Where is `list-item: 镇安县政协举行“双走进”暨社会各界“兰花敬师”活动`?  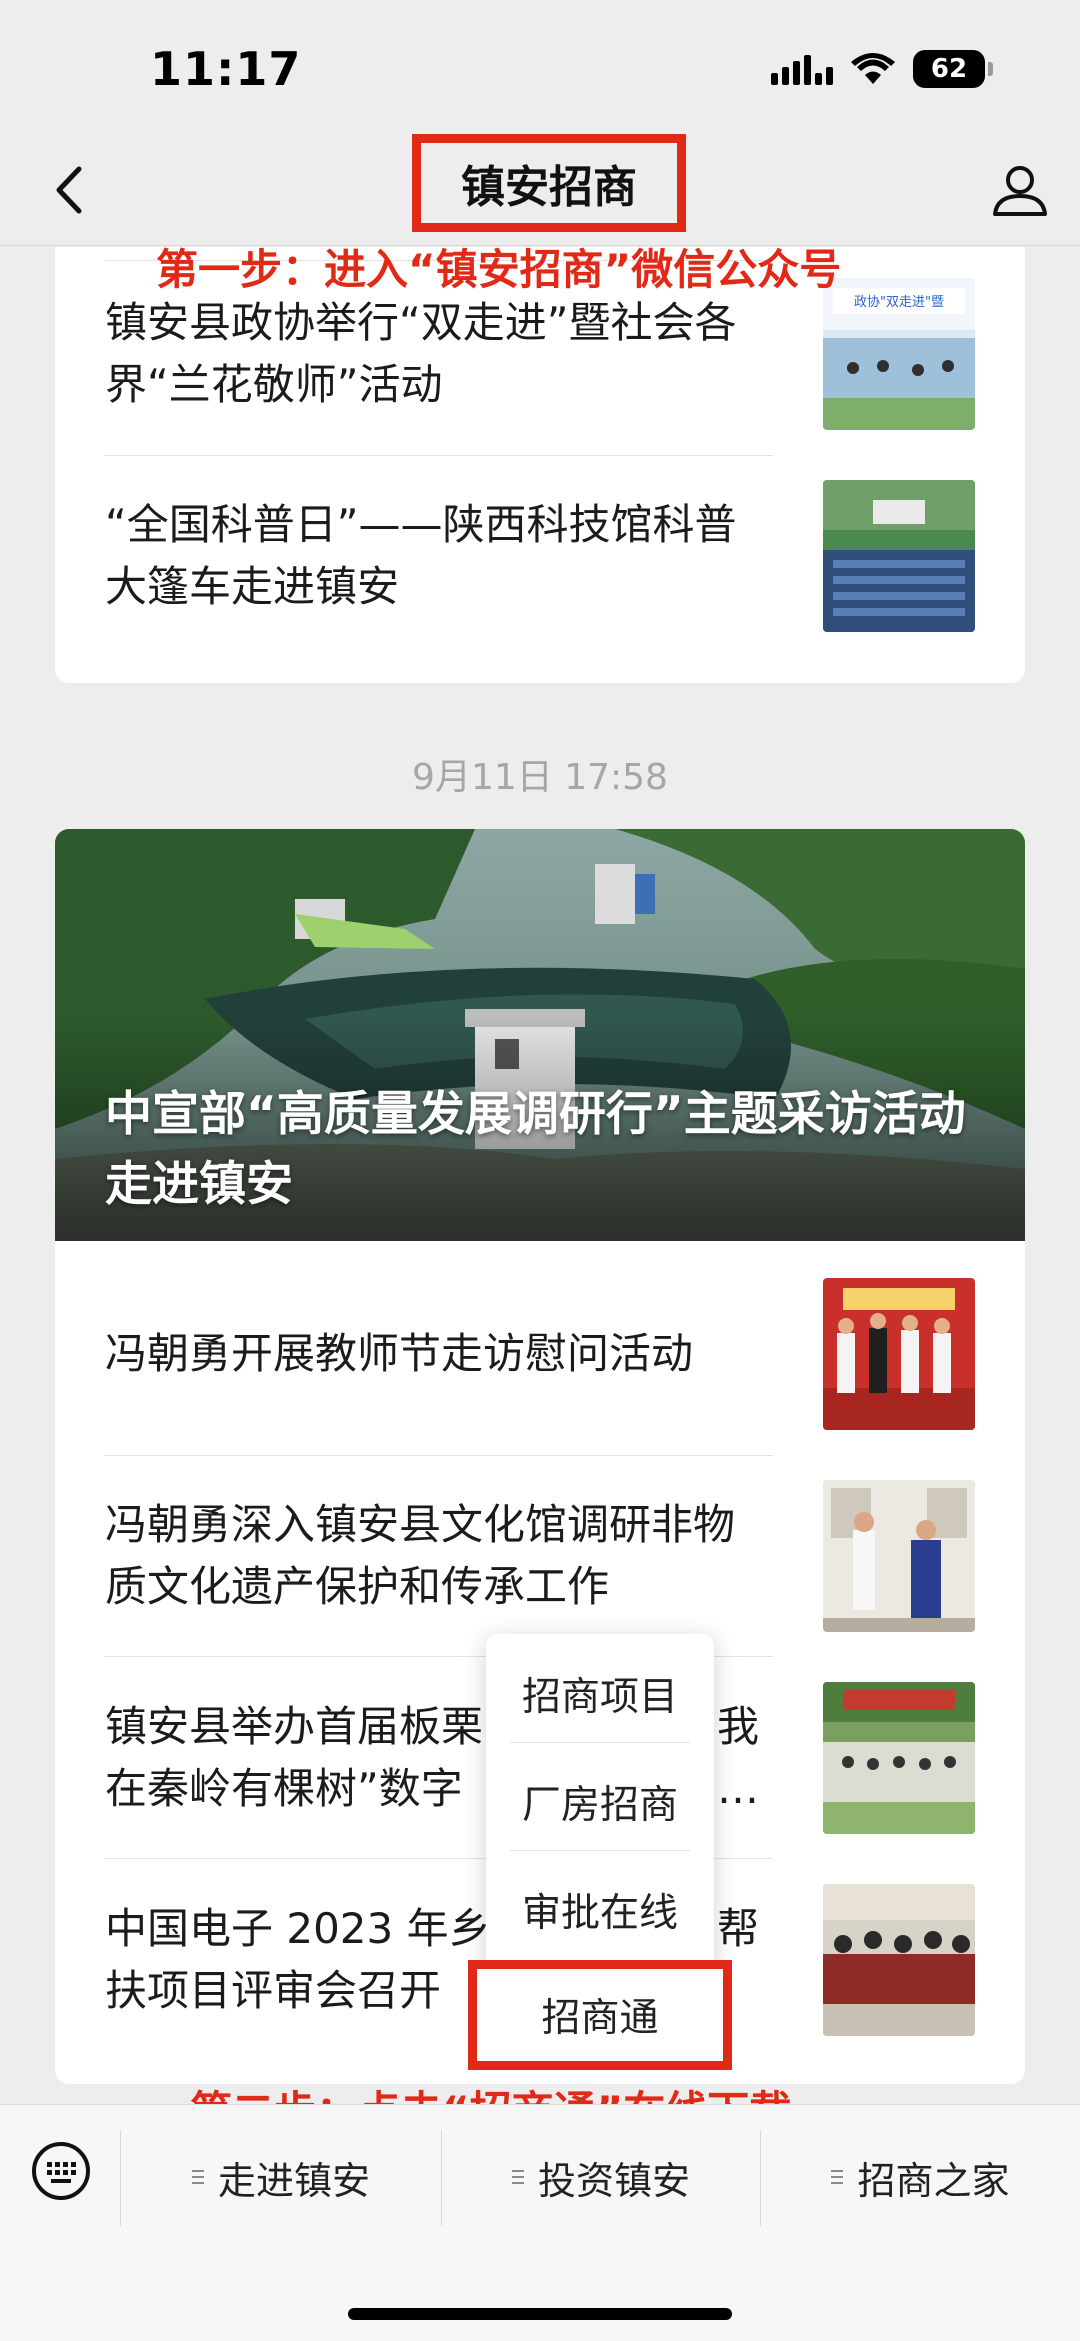
list-item: 镇安县政协举行“双走进”暨社会各界“兰花敬师”活动 is located at coordinates (439, 354).